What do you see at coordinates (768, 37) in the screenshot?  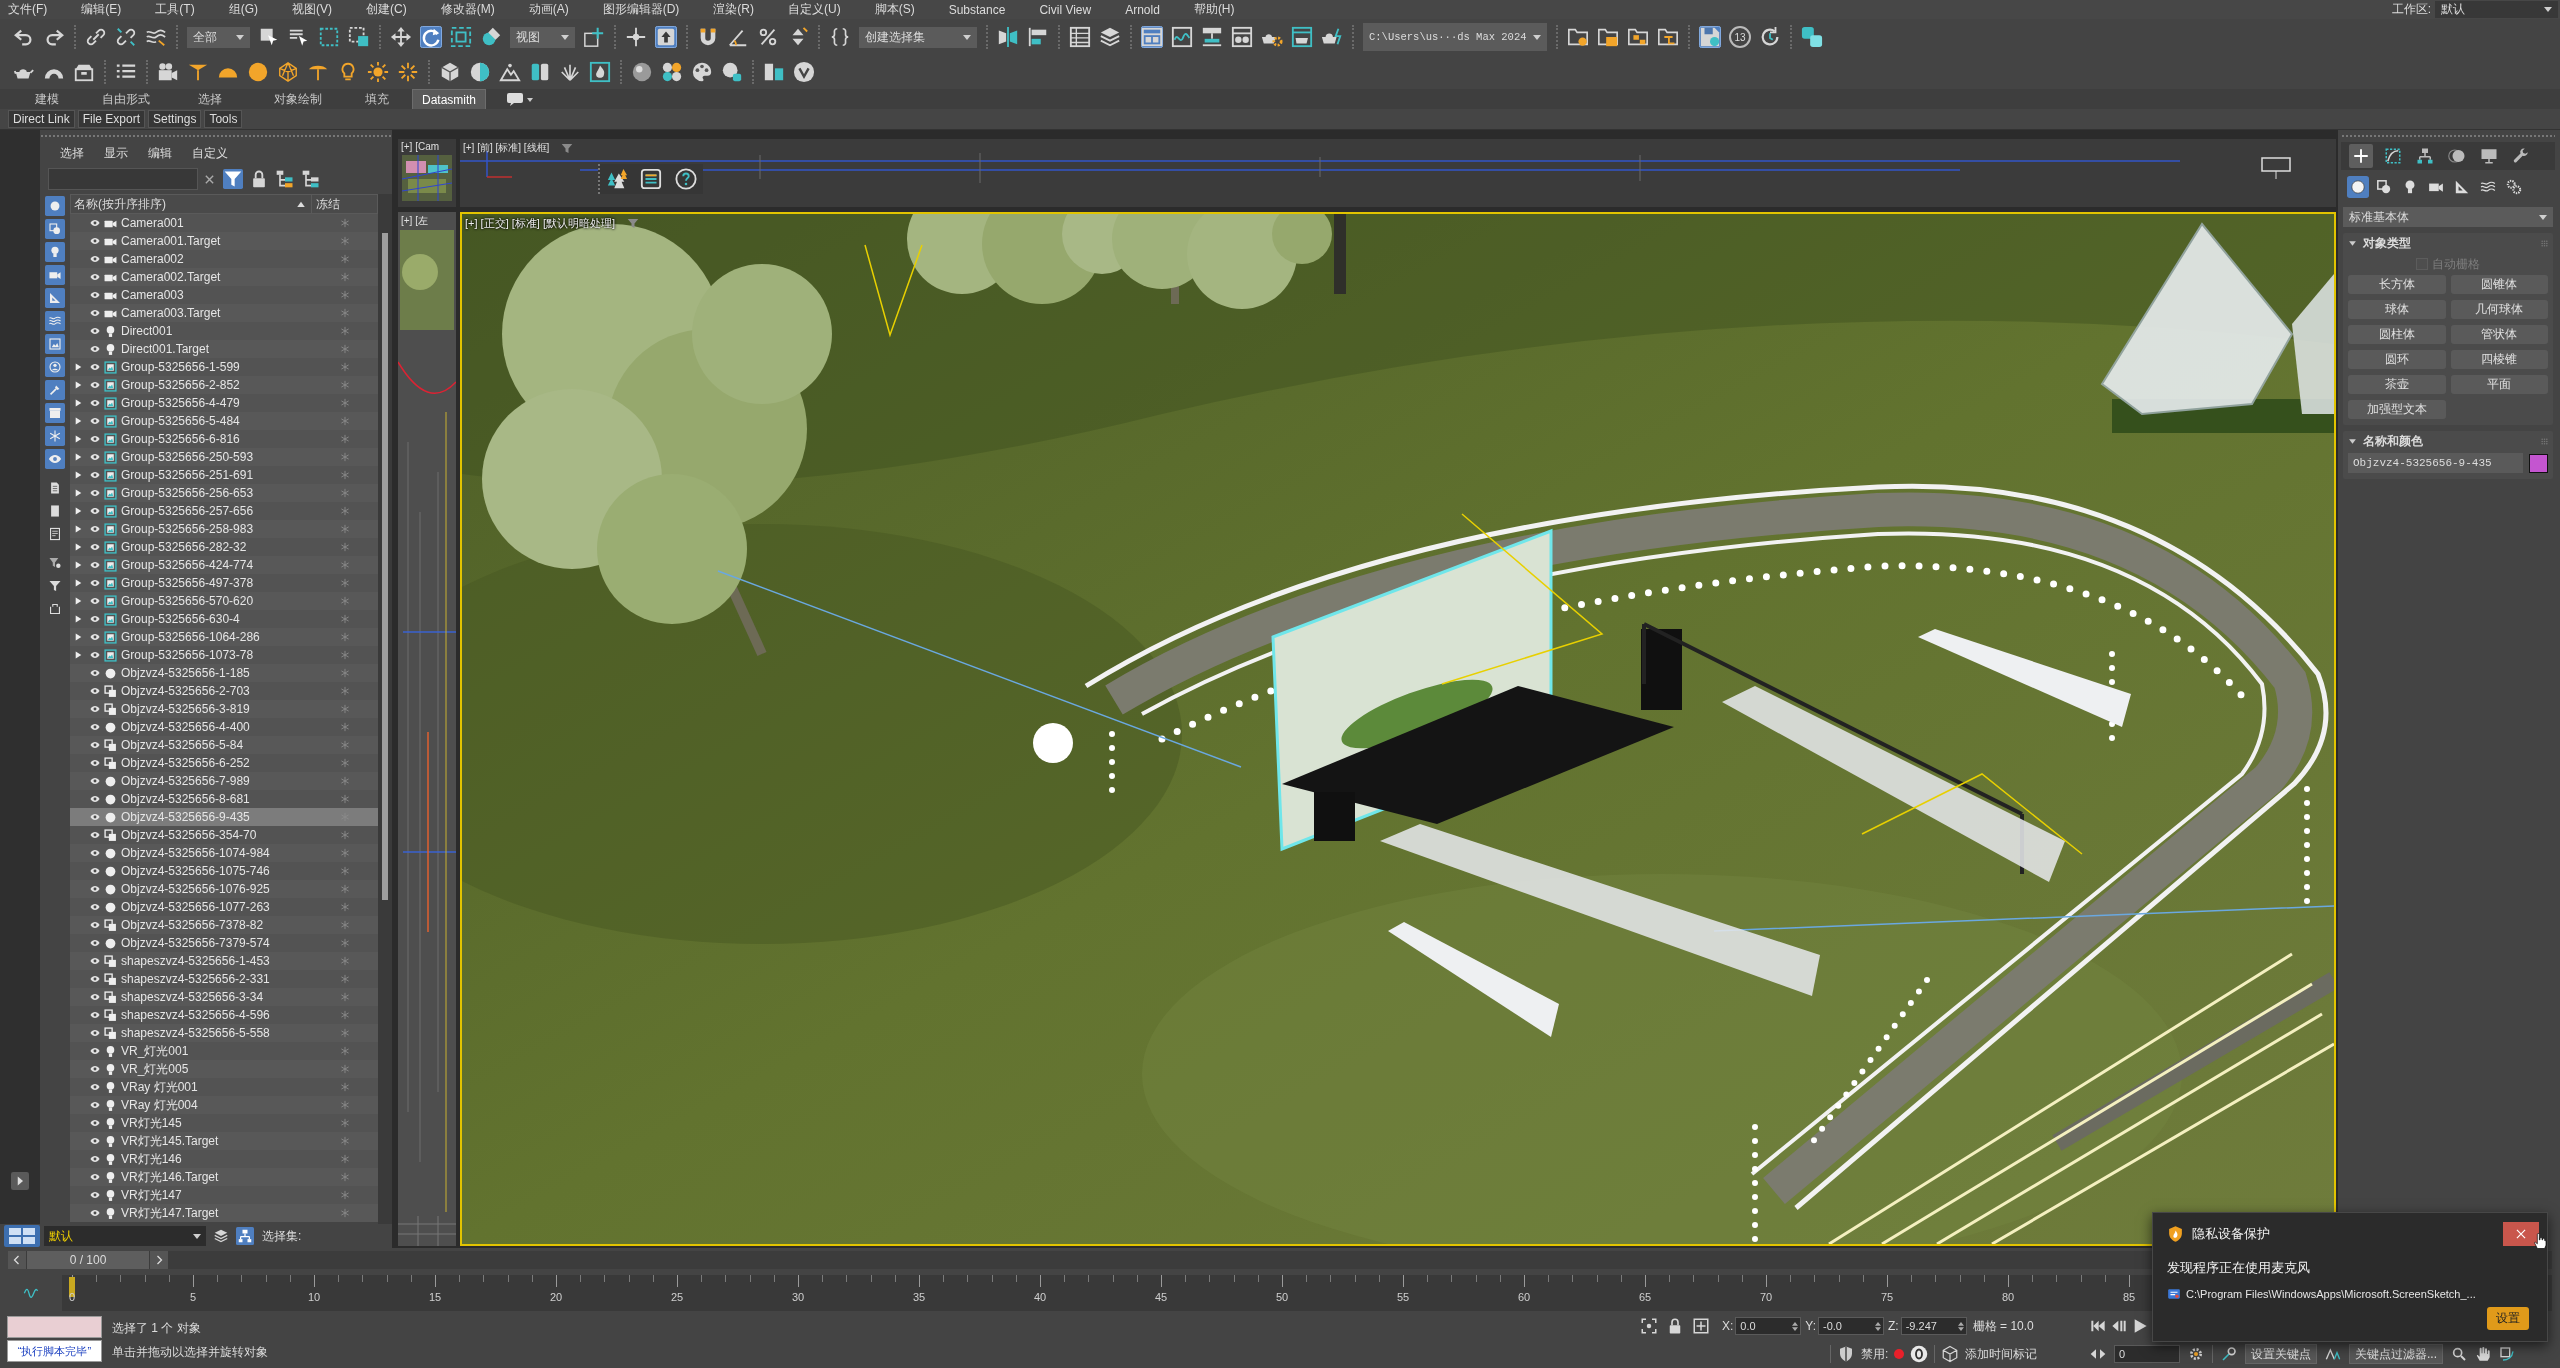 I see `percent-icon` at bounding box center [768, 37].